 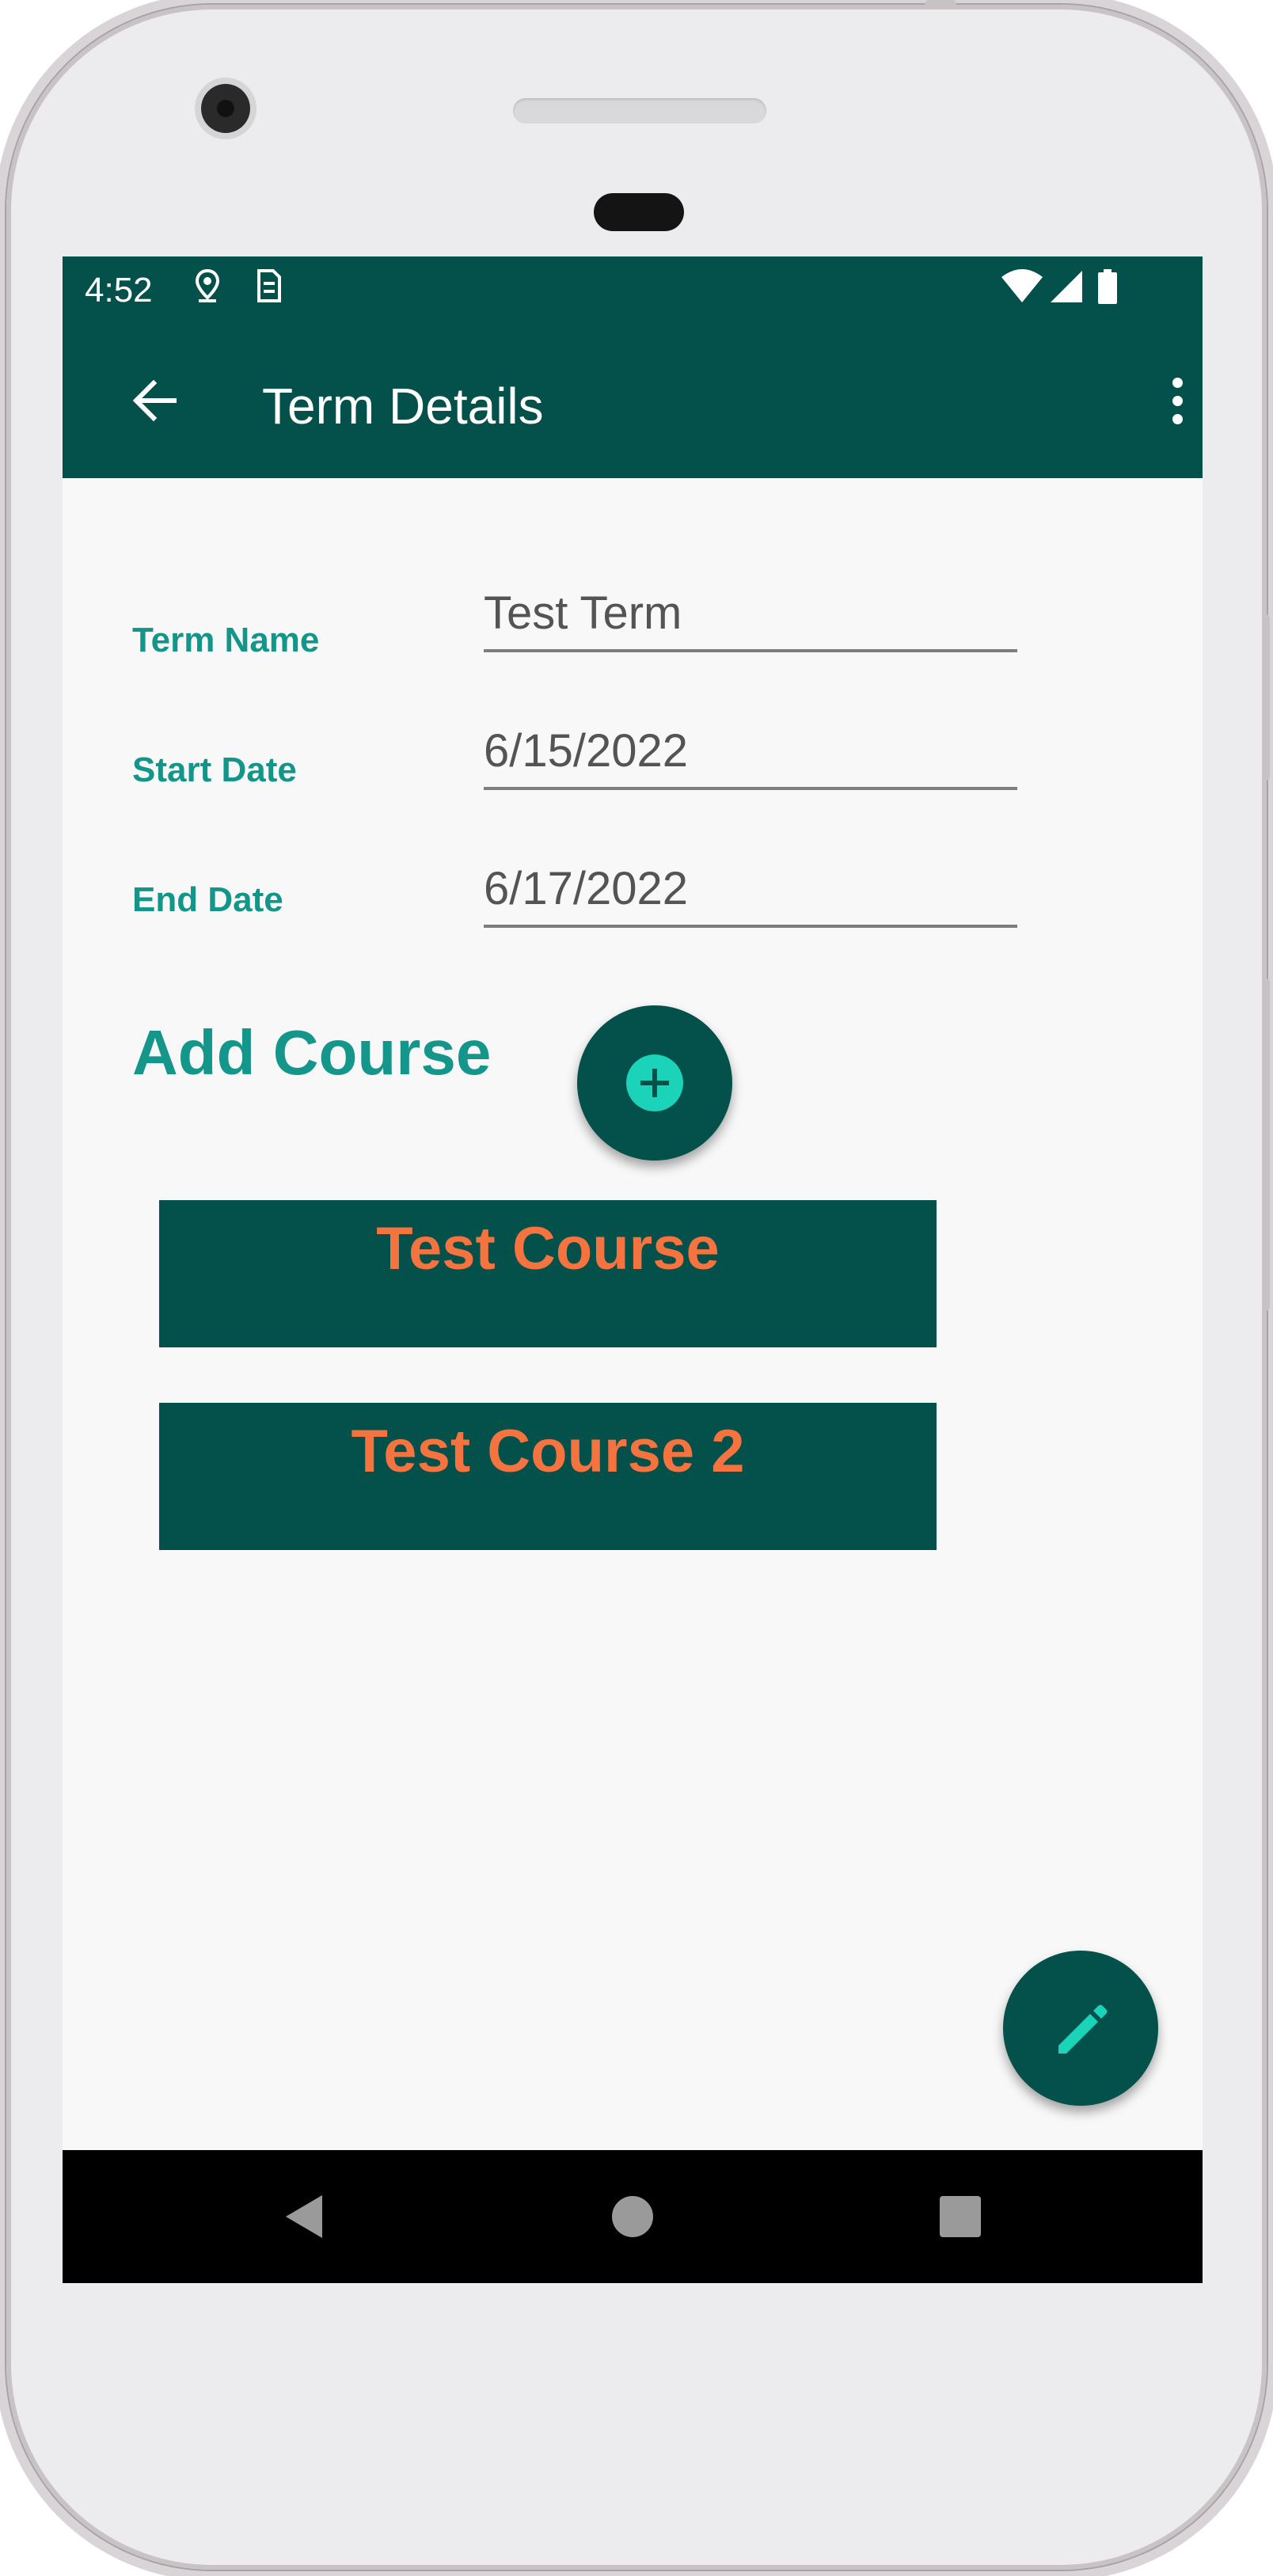 I want to click on back-triangle-icon, so click(x=304, y=2216).